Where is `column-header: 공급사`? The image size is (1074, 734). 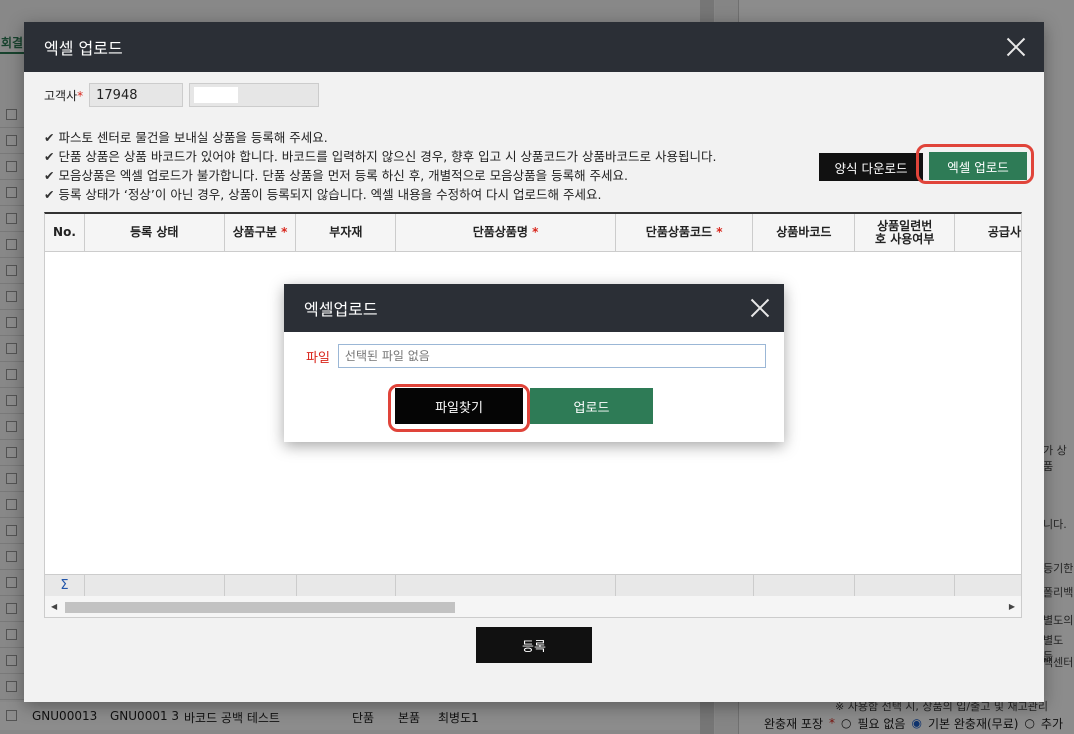 column-header: 공급사 is located at coordinates (988, 232).